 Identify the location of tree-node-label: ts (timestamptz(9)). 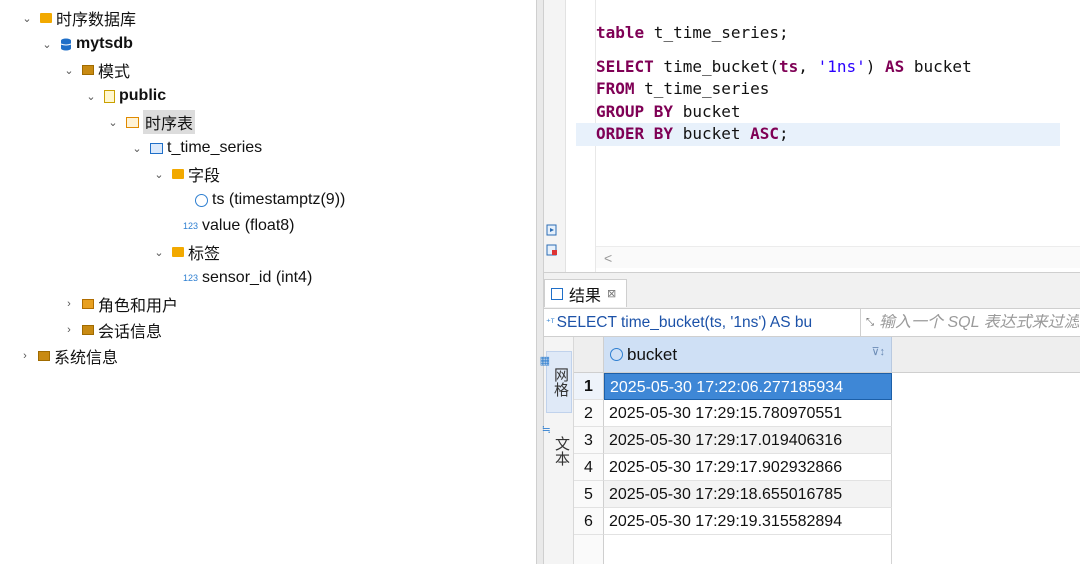
(279, 199).